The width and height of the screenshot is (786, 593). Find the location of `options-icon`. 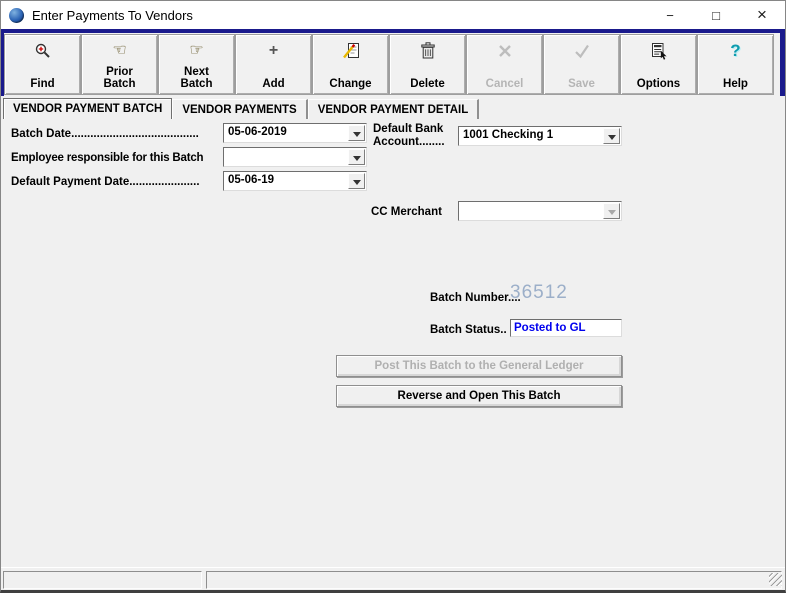

options-icon is located at coordinates (659, 51).